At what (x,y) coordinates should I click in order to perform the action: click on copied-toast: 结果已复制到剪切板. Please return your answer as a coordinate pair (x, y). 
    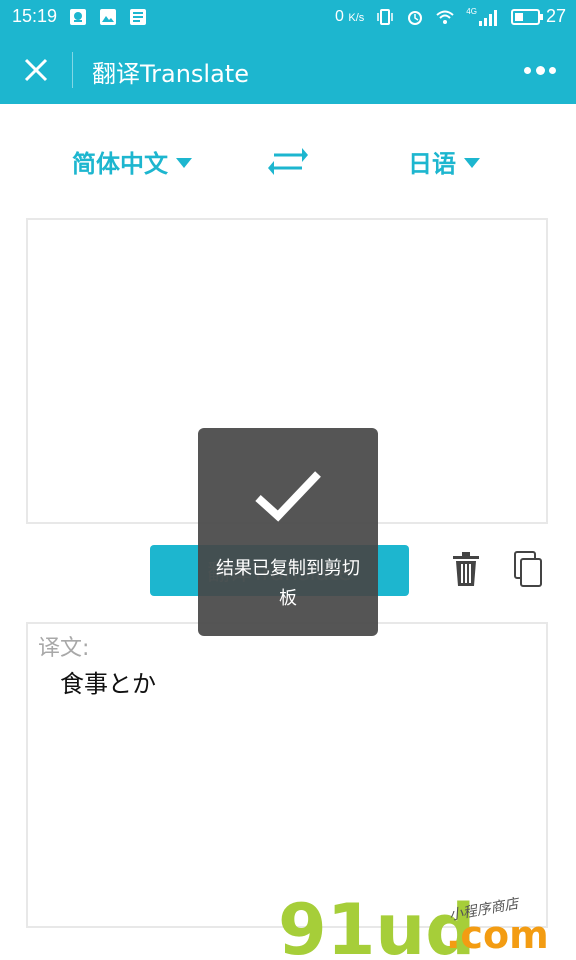
    Looking at the image, I should click on (288, 532).